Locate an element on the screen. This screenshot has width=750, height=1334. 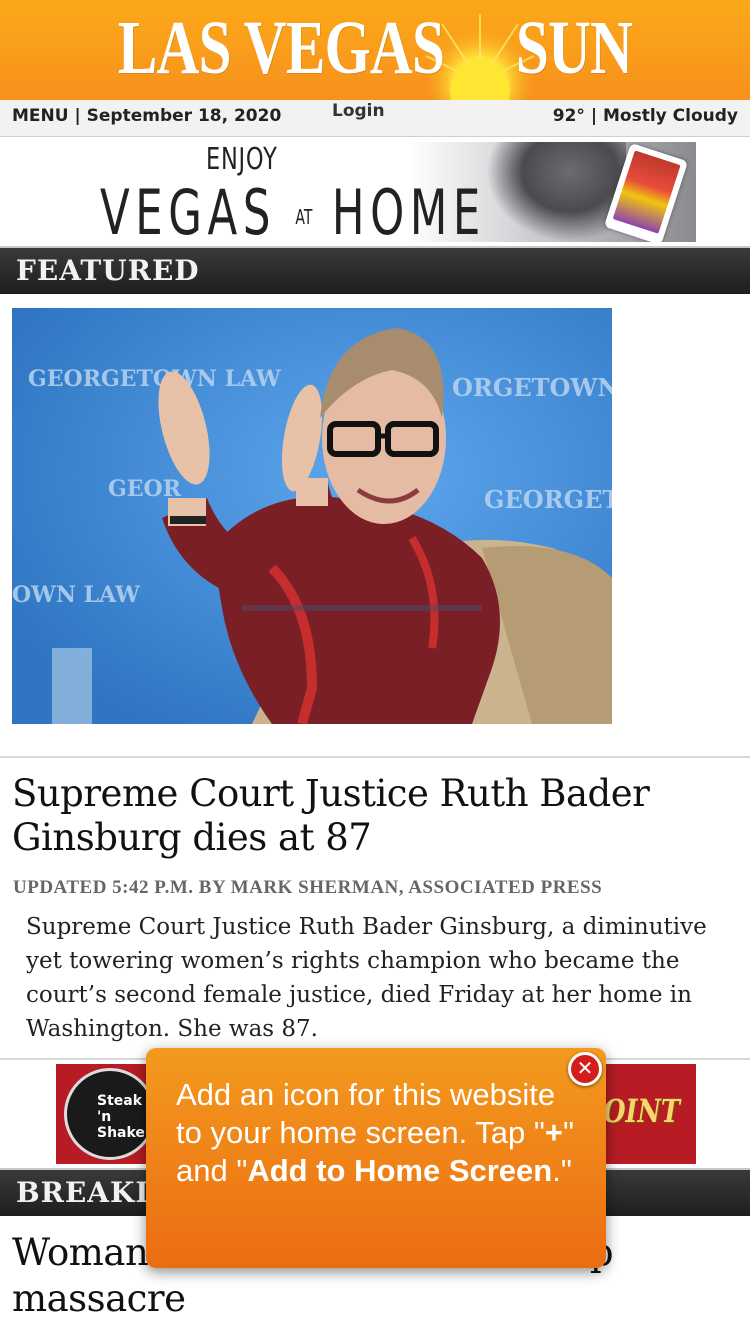
popup-plus: + is located at coordinates (553, 1132).